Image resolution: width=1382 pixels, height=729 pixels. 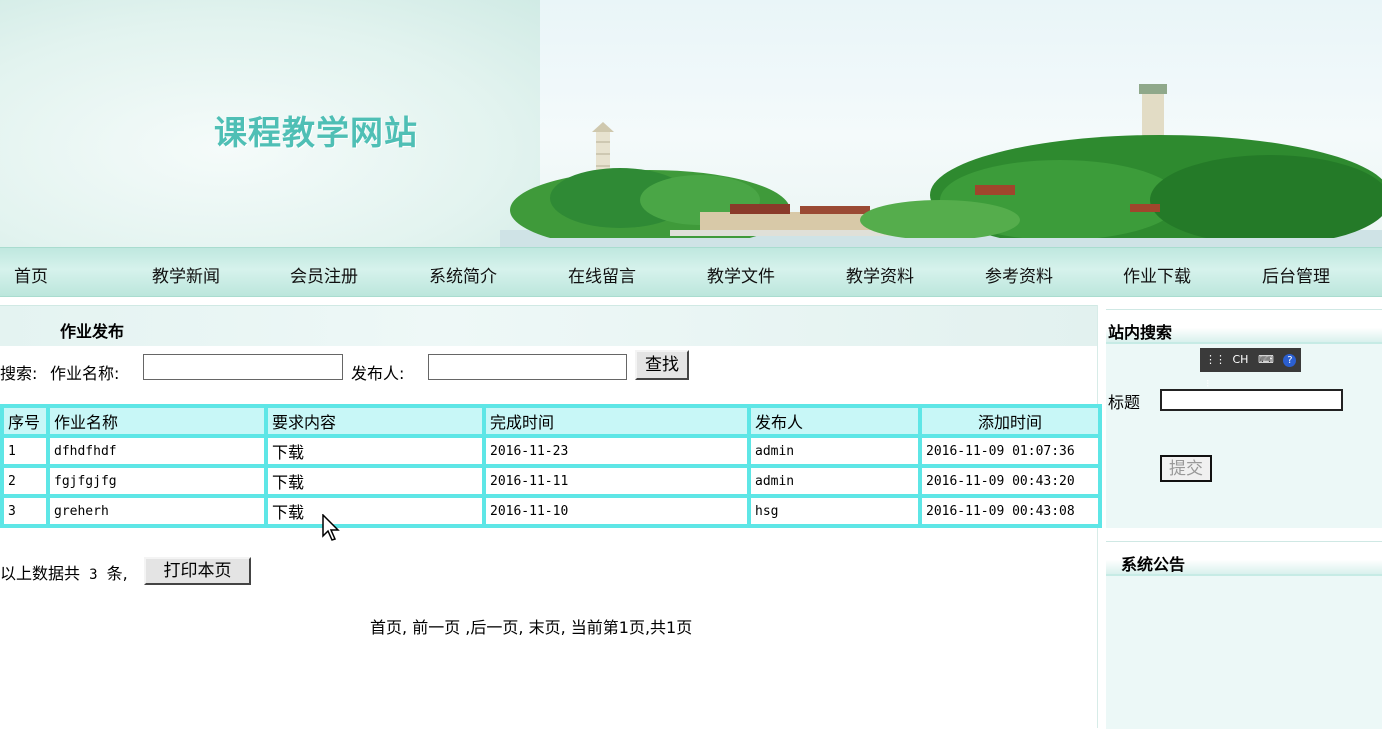 I want to click on record-summary: 以上数据共 3 条,, so click(x=64, y=572).